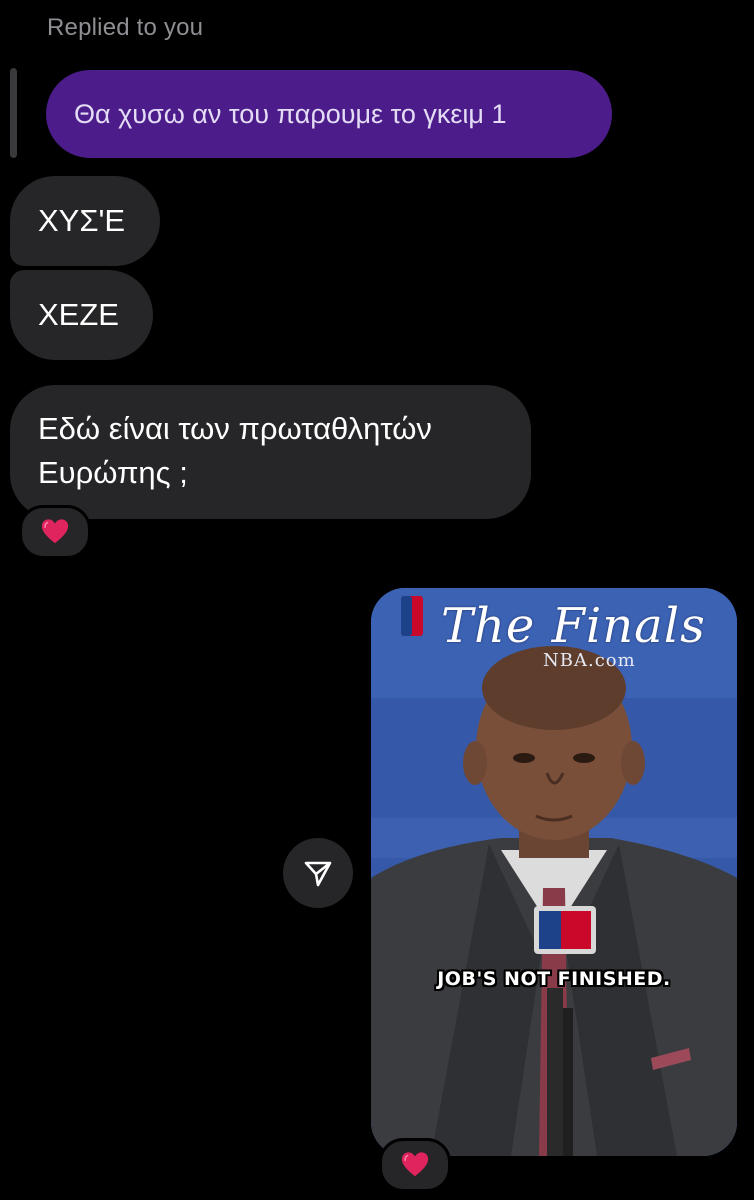  I want to click on finals-logo-text: The Finals, so click(573, 626).